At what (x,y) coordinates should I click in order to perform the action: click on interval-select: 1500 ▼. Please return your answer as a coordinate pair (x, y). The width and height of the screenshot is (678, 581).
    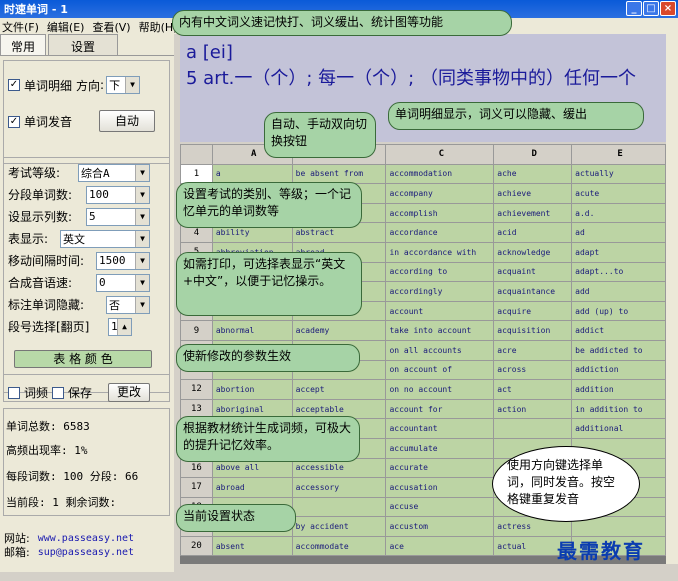
    Looking at the image, I should click on (123, 260).